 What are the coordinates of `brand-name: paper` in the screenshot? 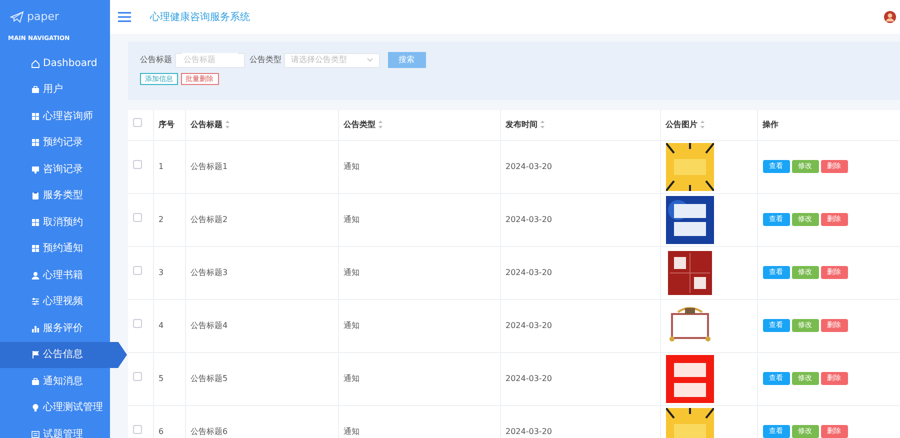 It's located at (43, 16).